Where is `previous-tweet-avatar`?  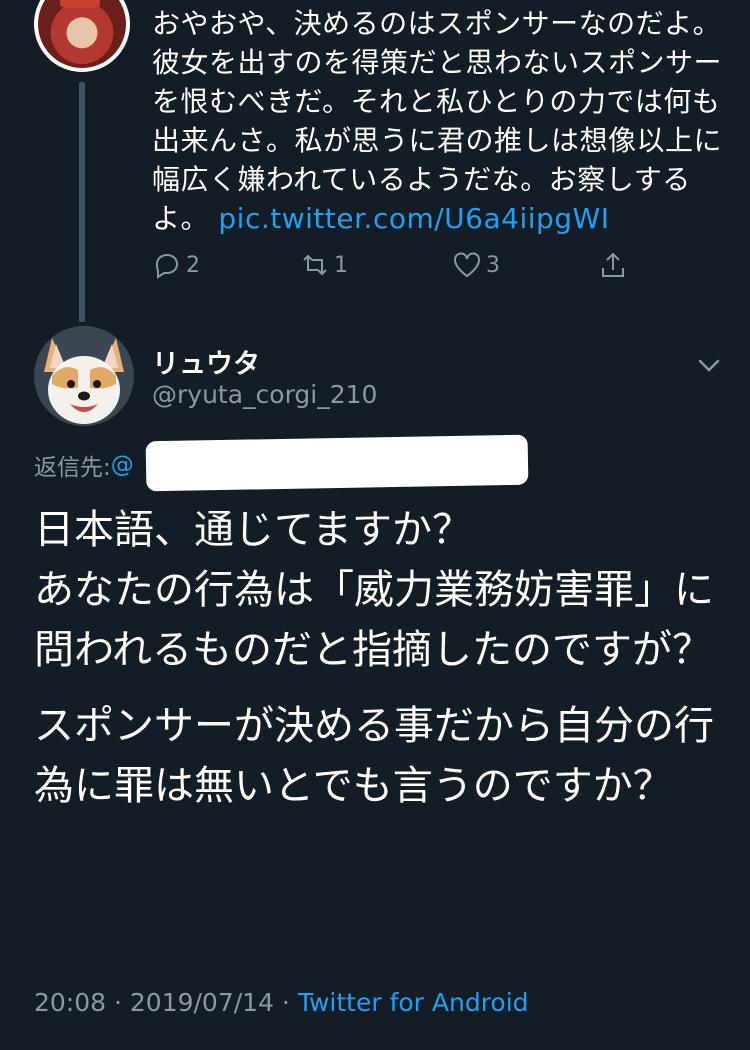 previous-tweet-avatar is located at coordinates (82, 36).